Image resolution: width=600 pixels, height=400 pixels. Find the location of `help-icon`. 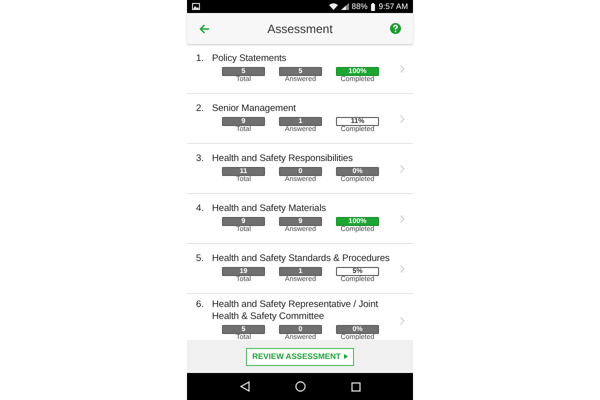

help-icon is located at coordinates (395, 28).